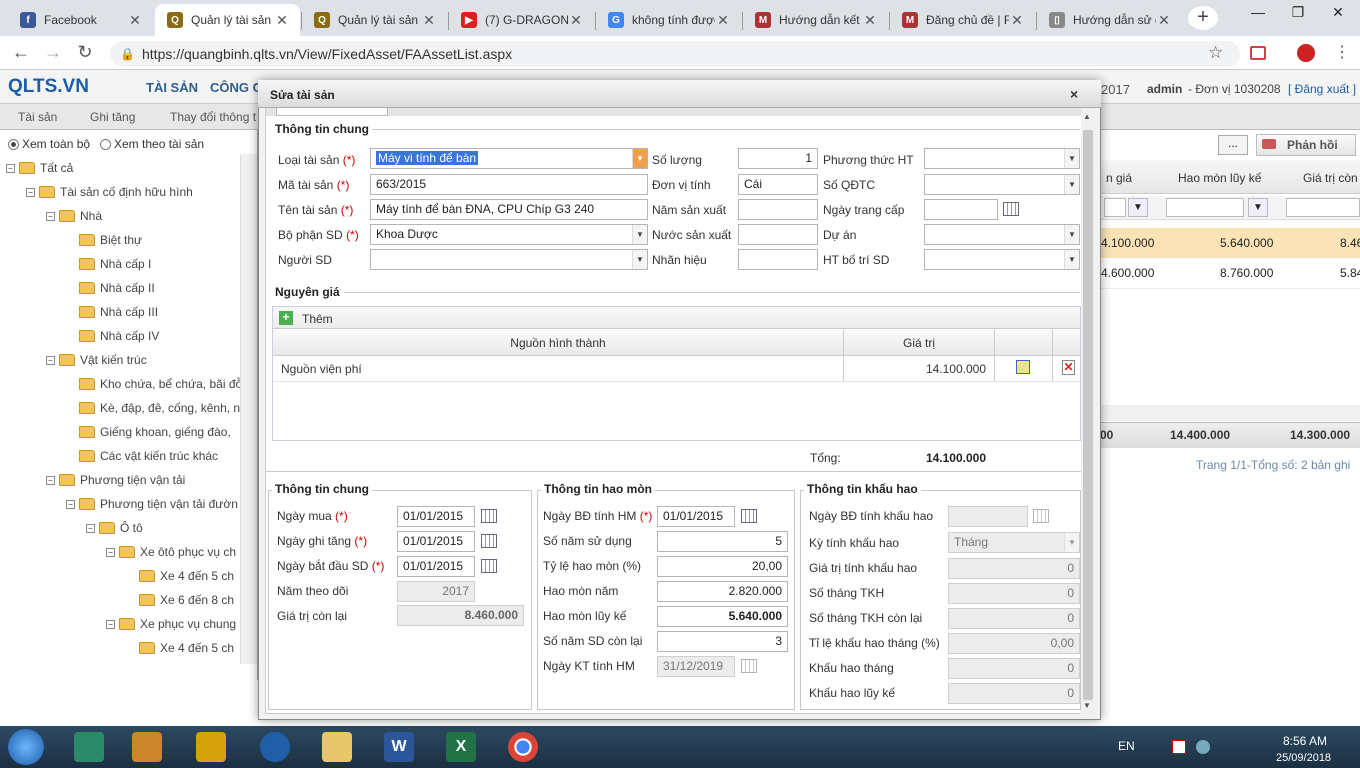 This screenshot has width=1360, height=768. Describe the element at coordinates (521, 20) in the screenshot. I see `browser-tab: ▶ (7) G-DRAGON - ✕` at that location.